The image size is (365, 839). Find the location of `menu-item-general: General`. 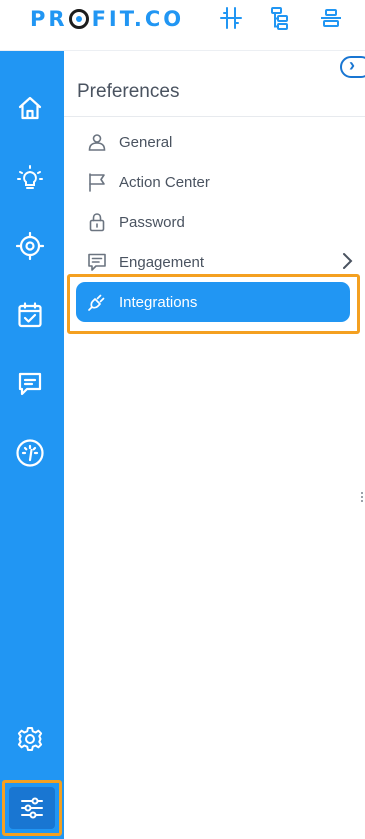

menu-item-general: General is located at coordinates (213, 142).